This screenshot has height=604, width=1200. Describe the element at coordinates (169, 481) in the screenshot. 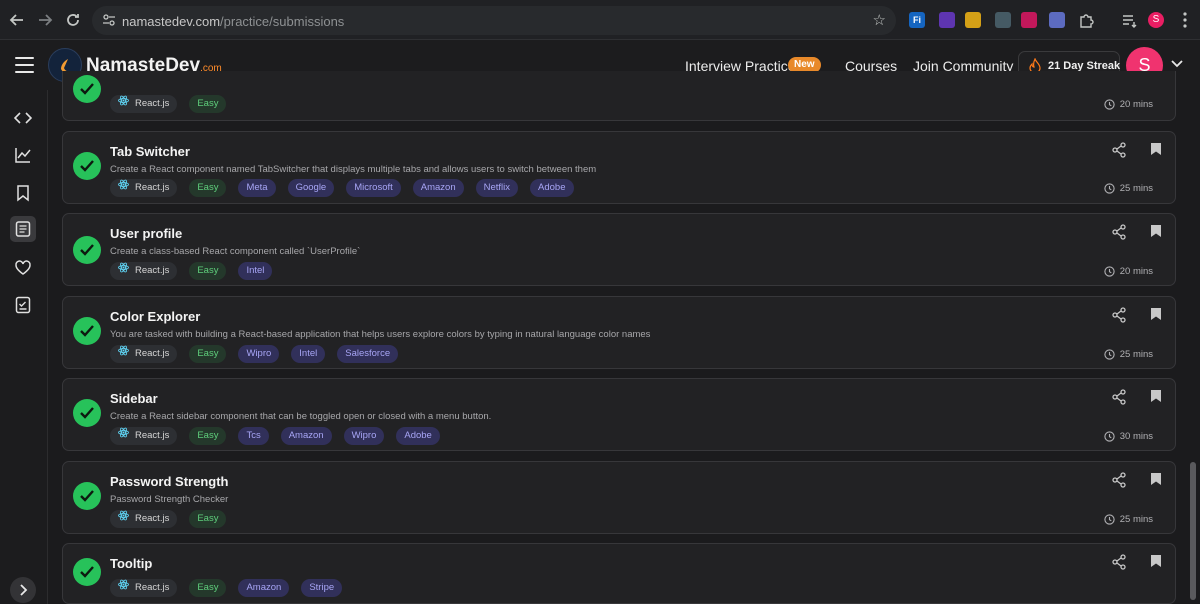

I see `card-title: Password Strength` at that location.